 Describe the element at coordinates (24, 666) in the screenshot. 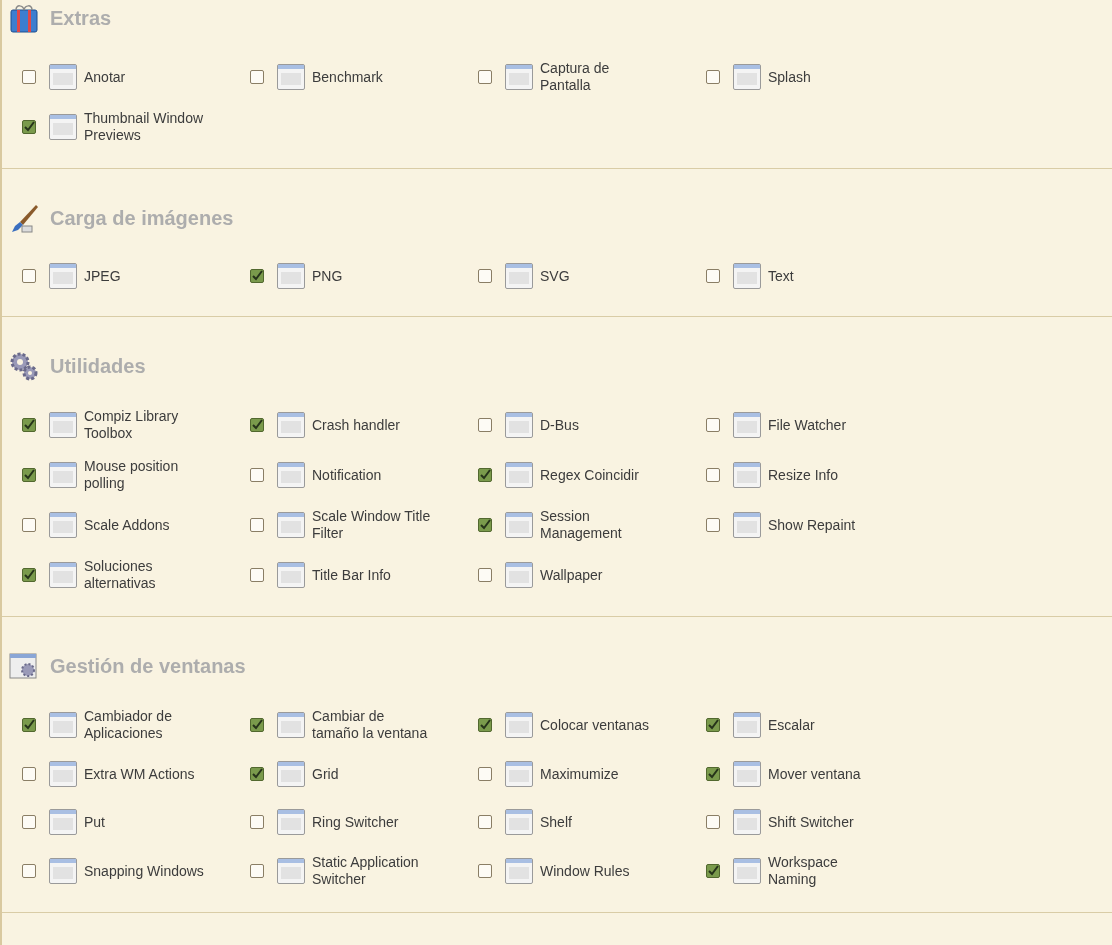

I see `windows-icon` at that location.